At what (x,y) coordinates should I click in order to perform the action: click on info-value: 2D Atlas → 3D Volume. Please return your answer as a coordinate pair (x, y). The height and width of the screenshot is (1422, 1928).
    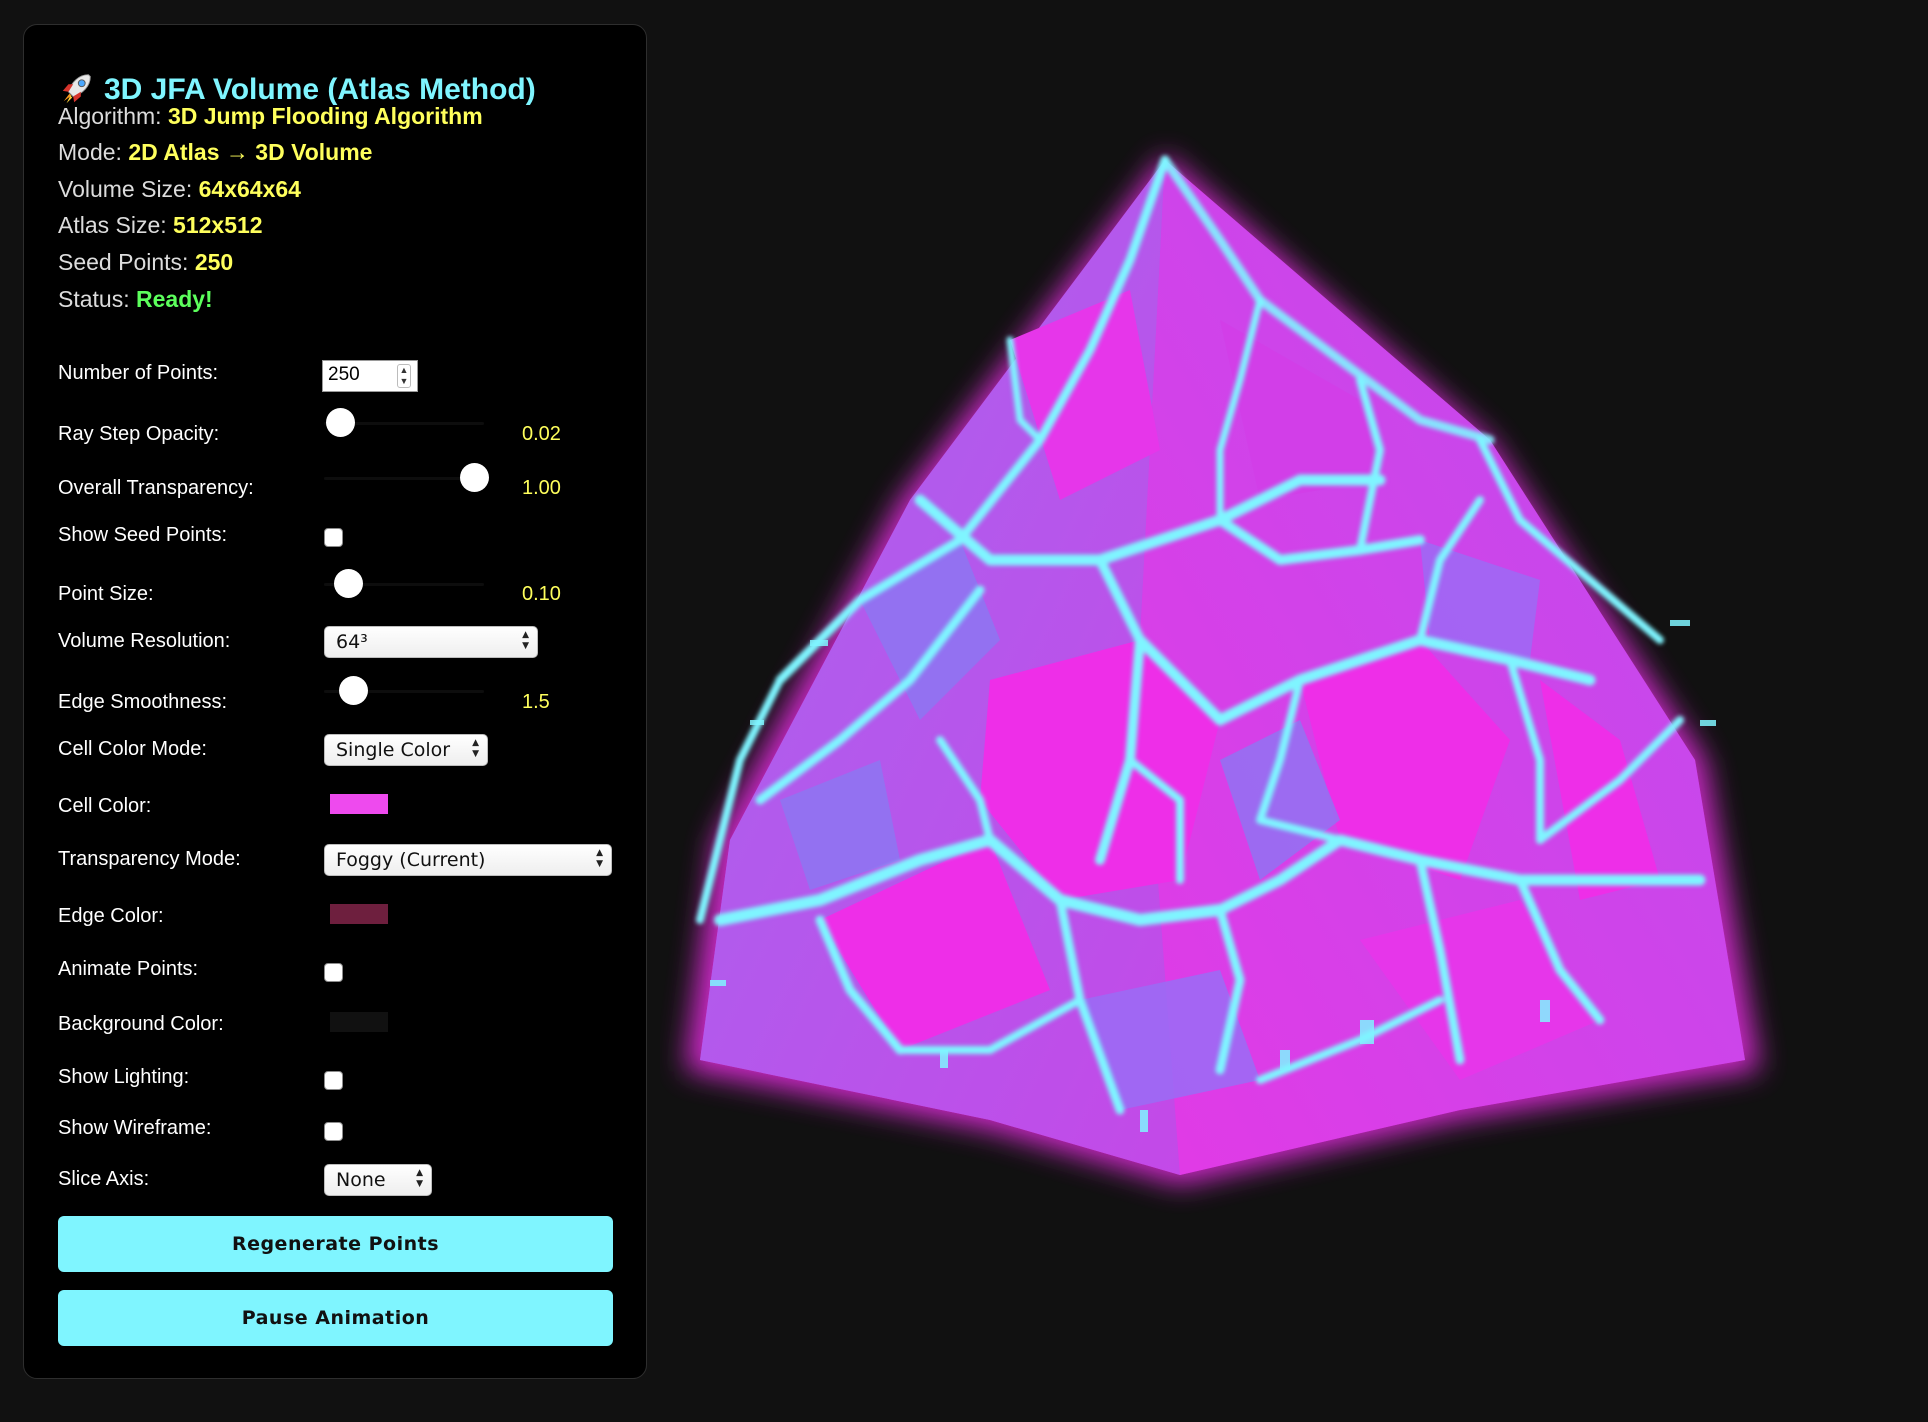
    Looking at the image, I should click on (250, 152).